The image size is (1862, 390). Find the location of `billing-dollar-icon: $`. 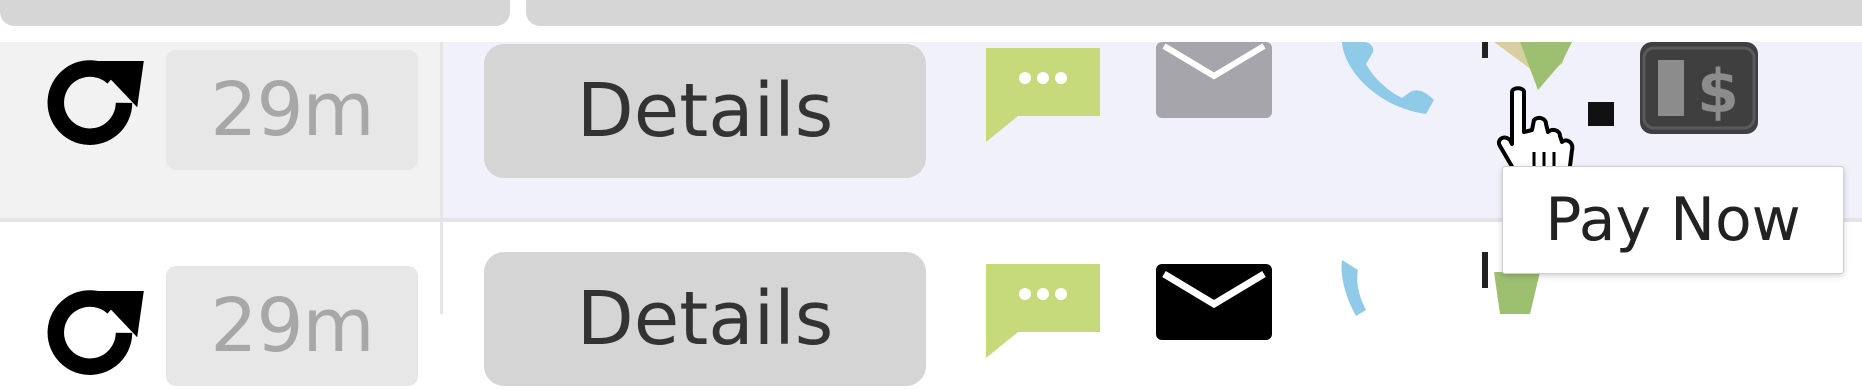

billing-dollar-icon: $ is located at coordinates (1699, 88).